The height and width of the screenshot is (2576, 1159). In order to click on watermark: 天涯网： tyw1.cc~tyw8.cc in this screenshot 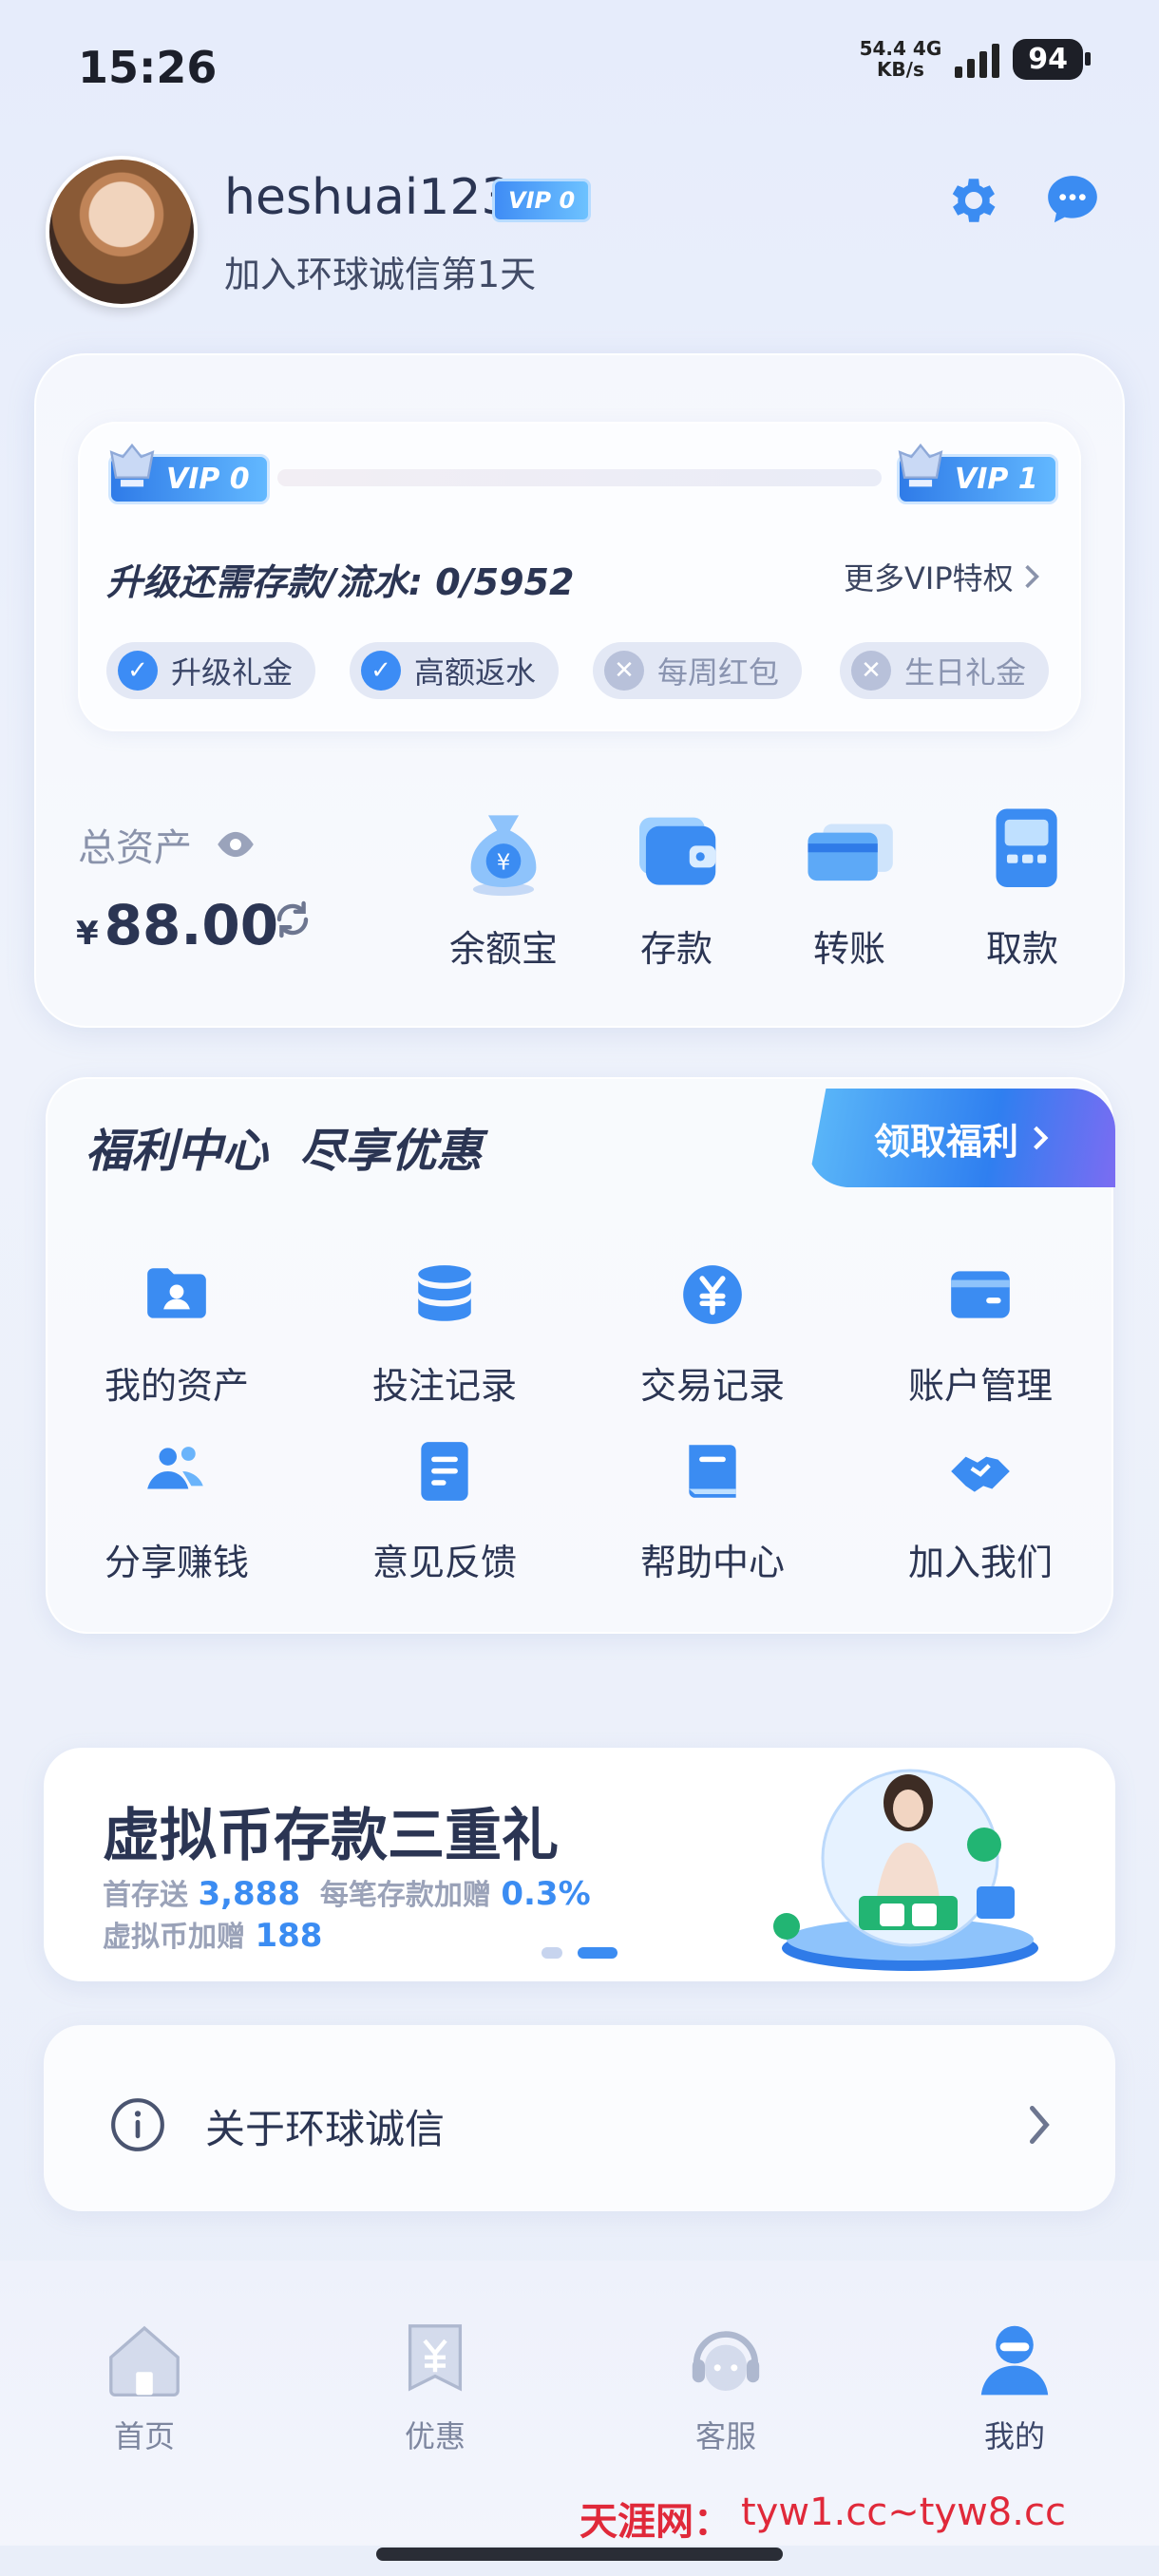, I will do `click(823, 2517)`.